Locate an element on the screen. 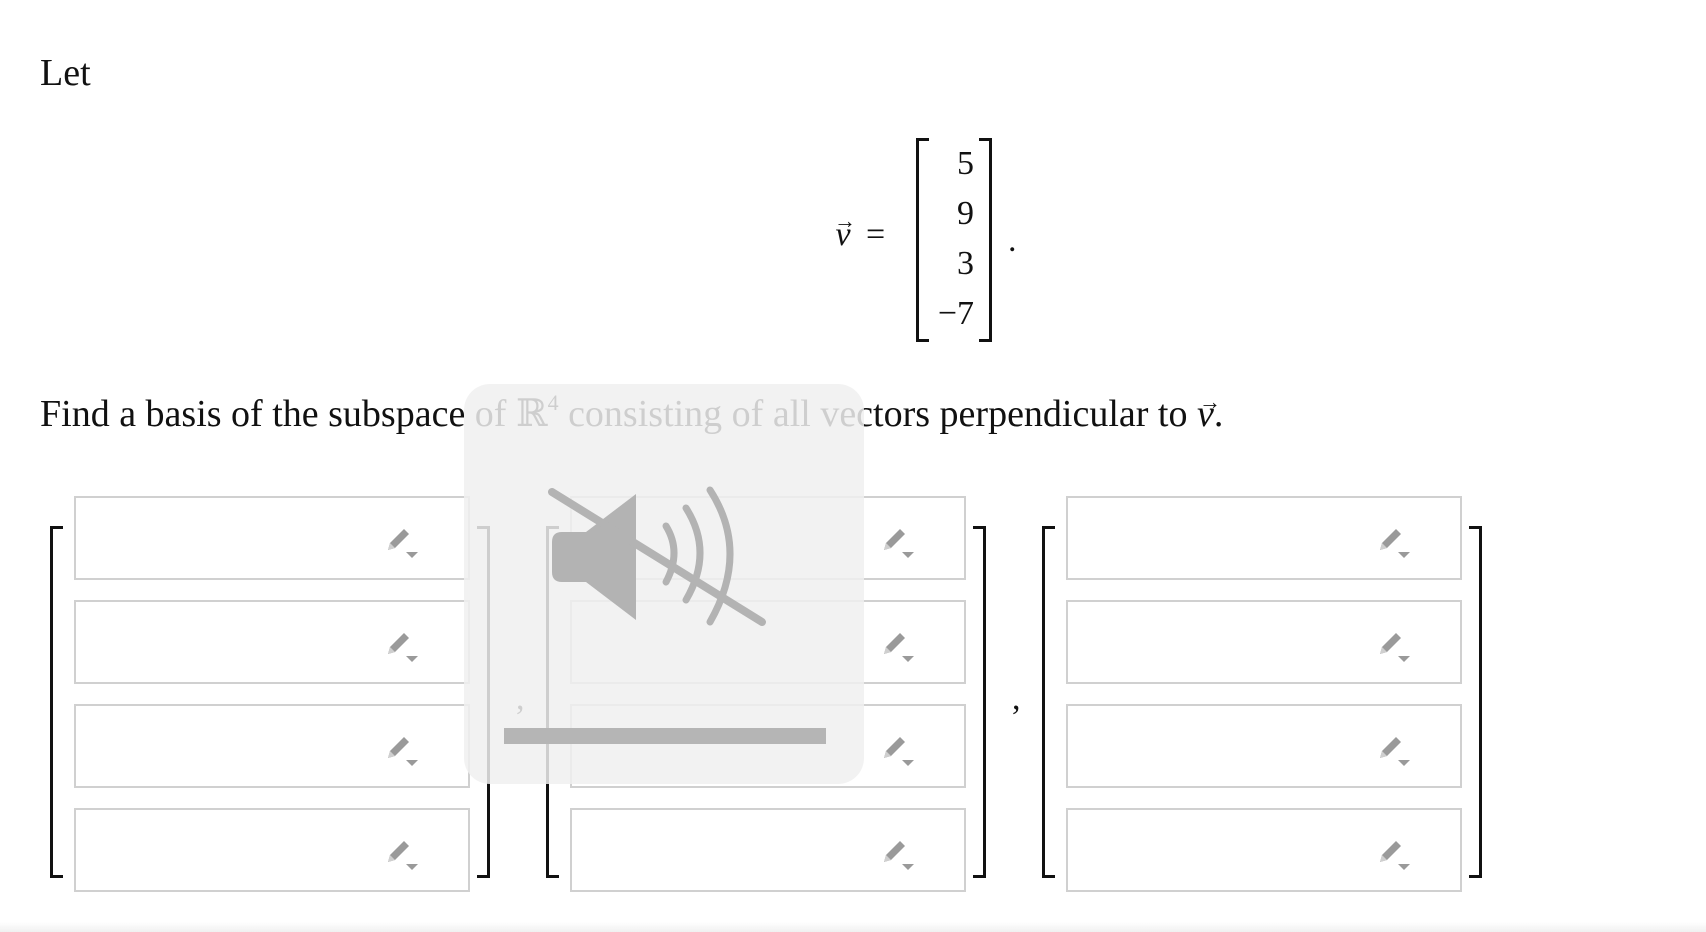  matrix-entry: 5 is located at coordinates (965, 163).